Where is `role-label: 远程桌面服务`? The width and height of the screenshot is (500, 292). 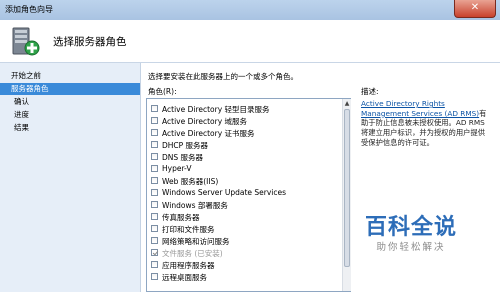 role-label: 远程桌面服务 is located at coordinates (184, 277).